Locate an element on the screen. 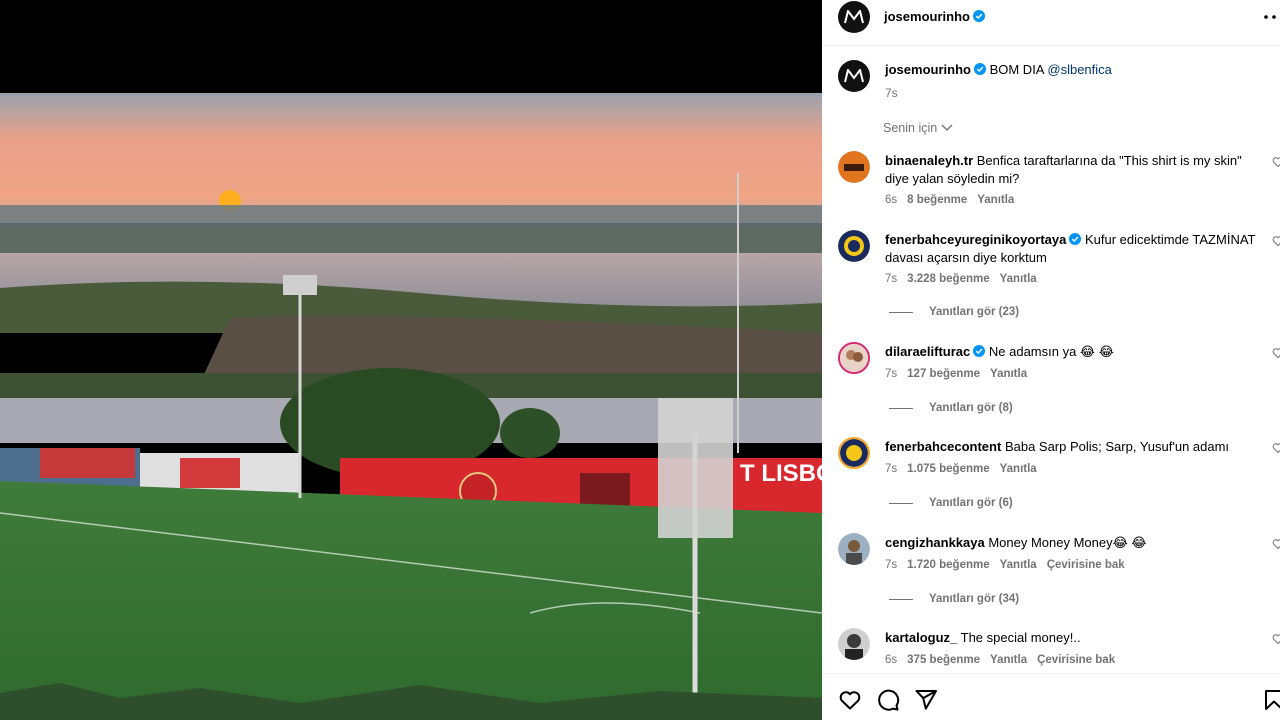  caption-username: josemourinho is located at coordinates (928, 69).